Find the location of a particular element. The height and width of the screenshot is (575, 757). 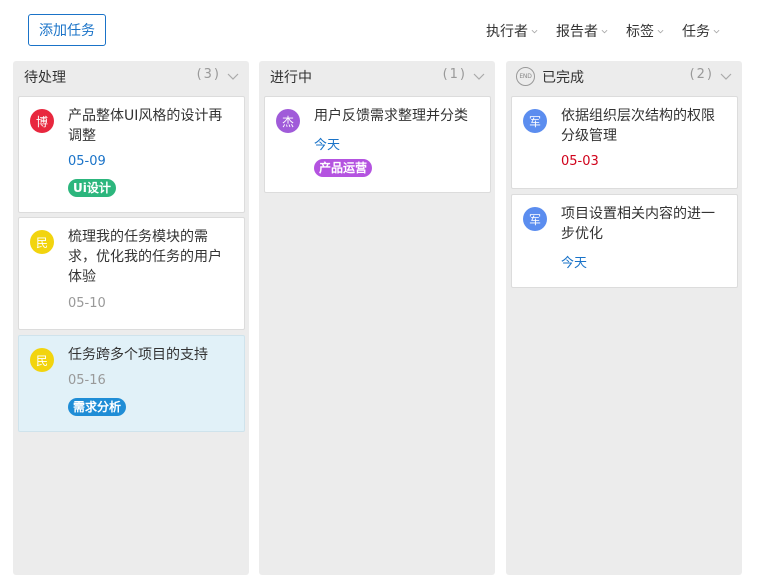

task-card: 军 依据组织层次结构的权限分级管理 05-03 is located at coordinates (624, 142).